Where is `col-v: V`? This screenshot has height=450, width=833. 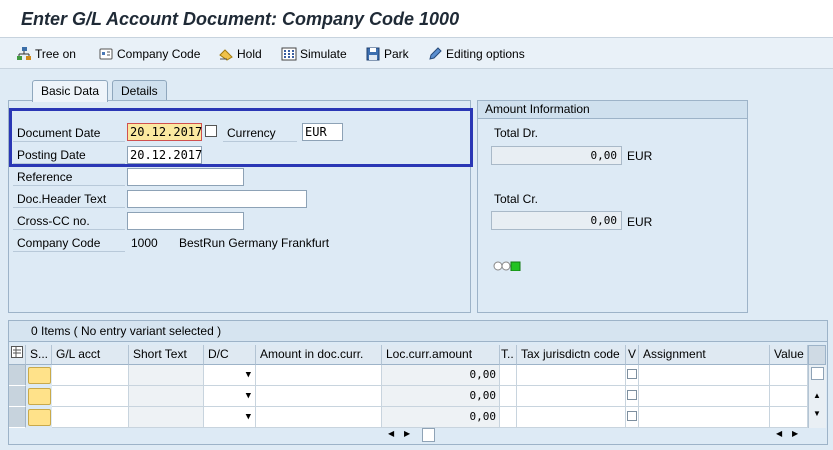 col-v: V is located at coordinates (632, 355).